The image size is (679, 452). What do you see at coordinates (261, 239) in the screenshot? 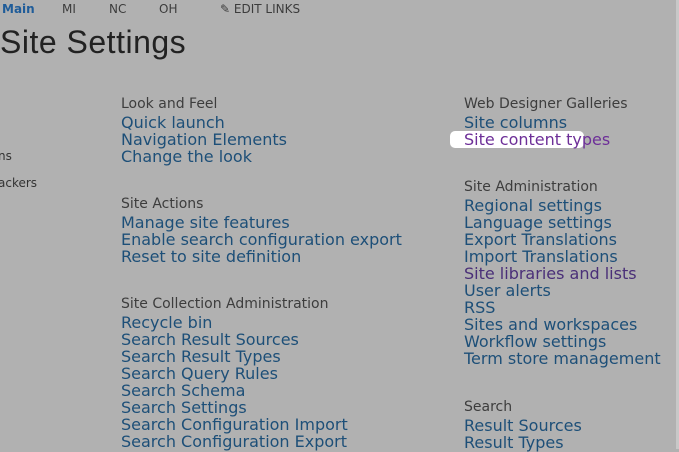
I see `settings-link: Enable search configuration export` at bounding box center [261, 239].